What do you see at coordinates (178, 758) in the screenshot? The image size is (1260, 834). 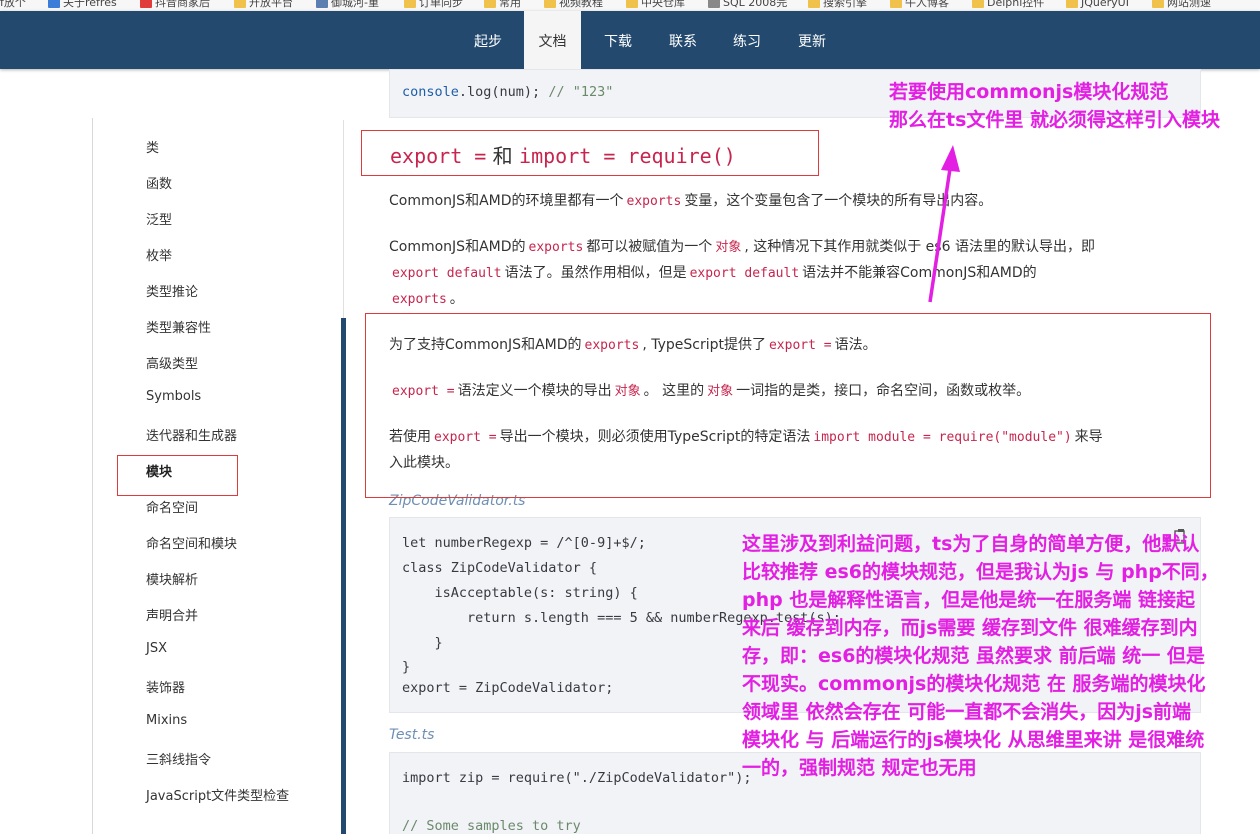 I see `sidebar-item-triple-slash: 三斜线指令` at bounding box center [178, 758].